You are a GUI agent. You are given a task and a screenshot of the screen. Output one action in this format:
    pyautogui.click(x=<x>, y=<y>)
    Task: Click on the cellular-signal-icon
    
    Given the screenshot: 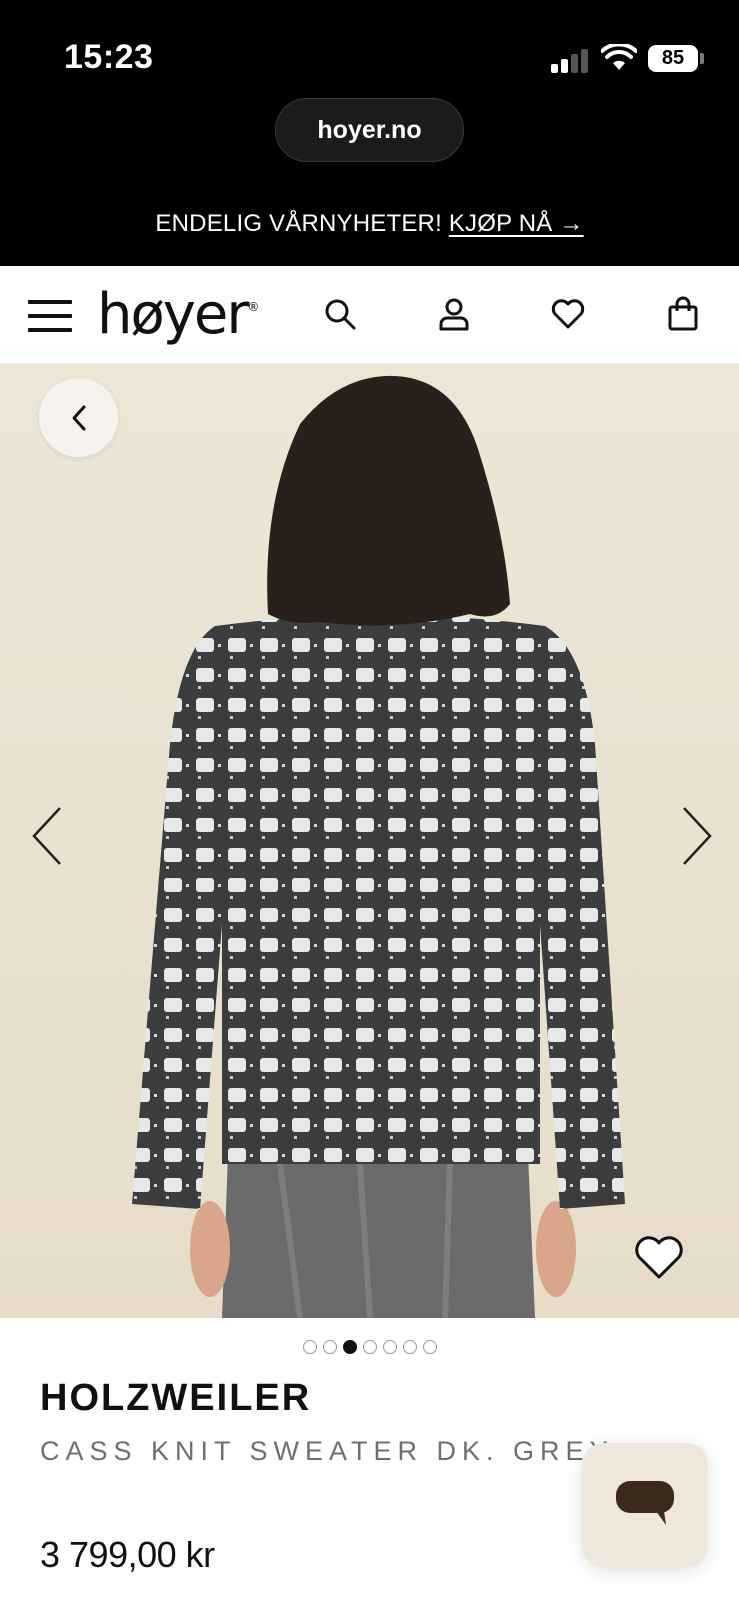 What is the action you would take?
    pyautogui.click(x=571, y=61)
    